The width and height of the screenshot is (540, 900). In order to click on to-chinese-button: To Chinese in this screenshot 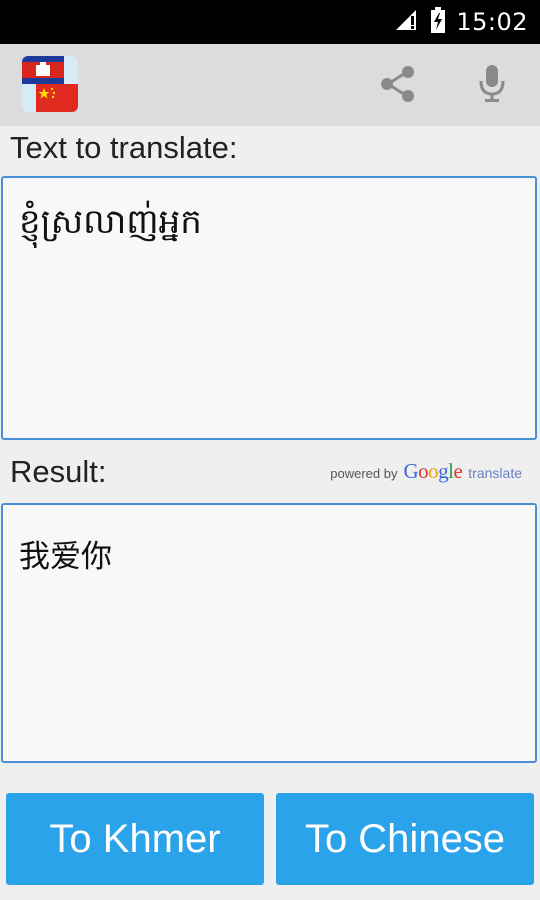, I will do `click(405, 839)`.